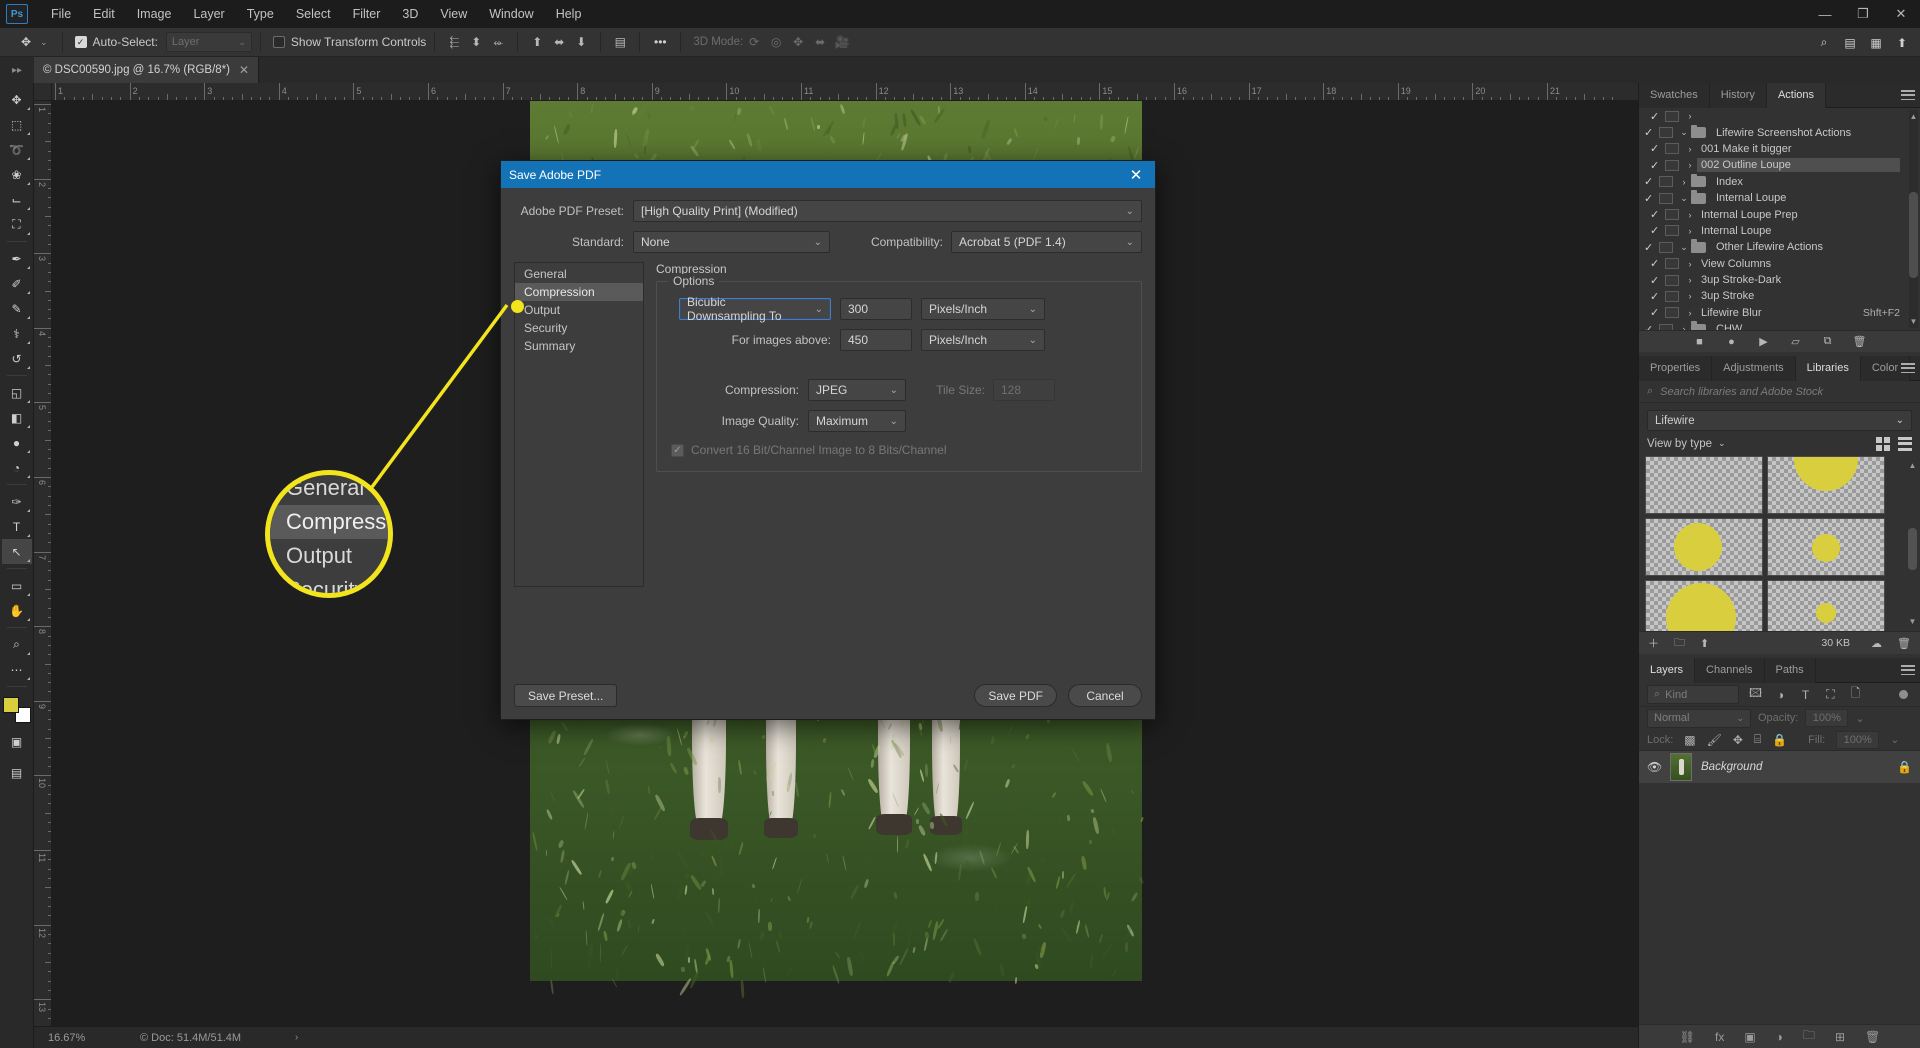  I want to click on search-icon: ⌕, so click(1824, 43).